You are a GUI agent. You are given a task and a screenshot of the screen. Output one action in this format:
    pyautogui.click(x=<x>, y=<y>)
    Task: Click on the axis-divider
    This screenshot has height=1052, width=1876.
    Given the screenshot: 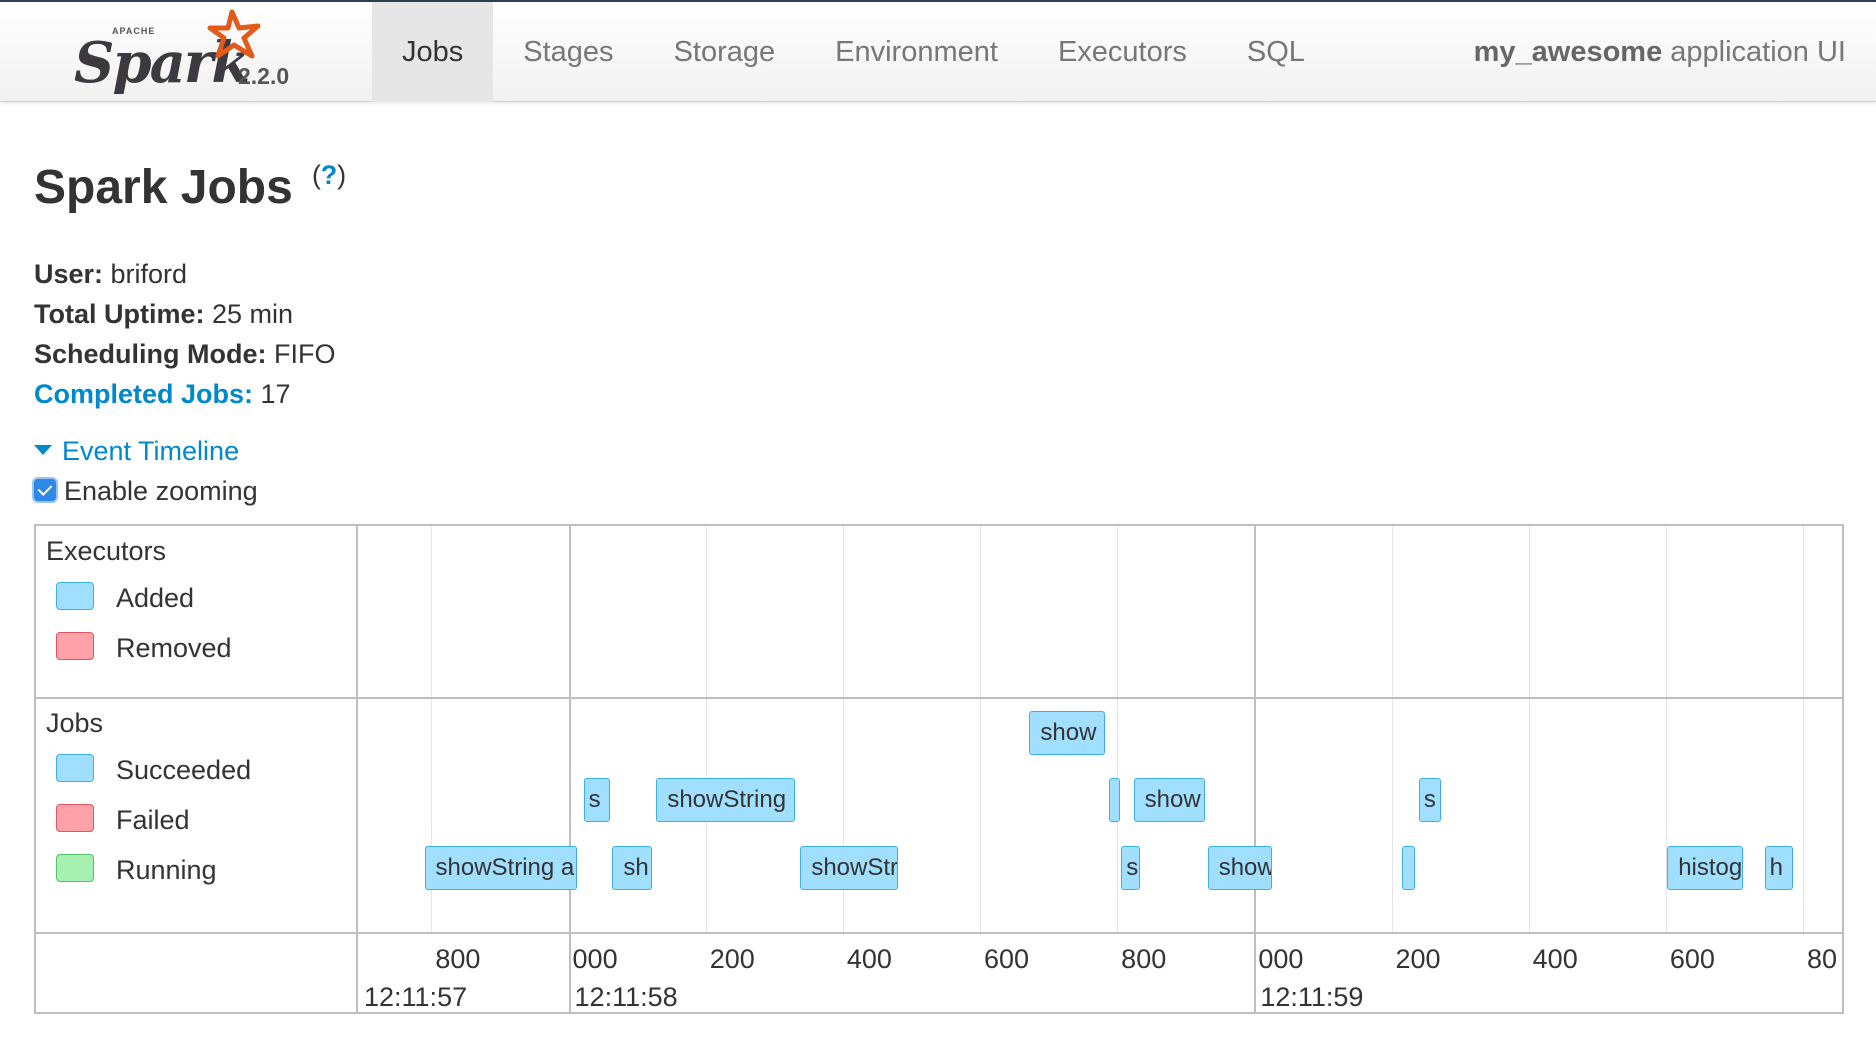 What is the action you would take?
    pyautogui.click(x=939, y=933)
    